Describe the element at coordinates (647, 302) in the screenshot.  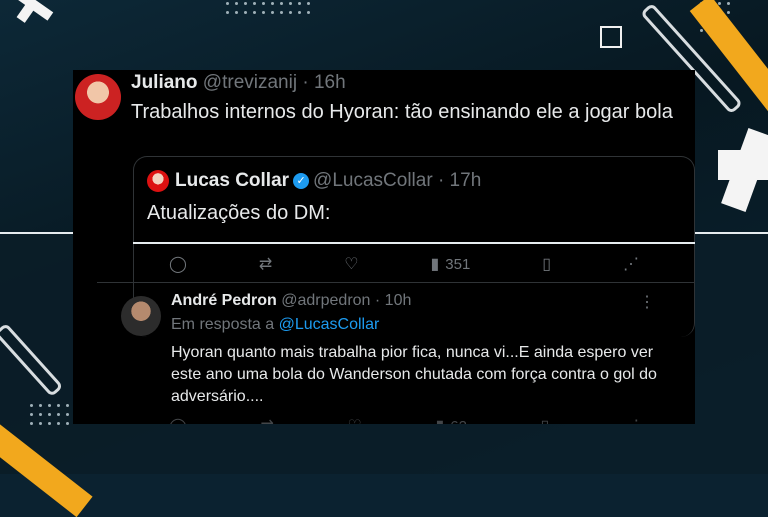
I see `more-icon: ⋮` at that location.